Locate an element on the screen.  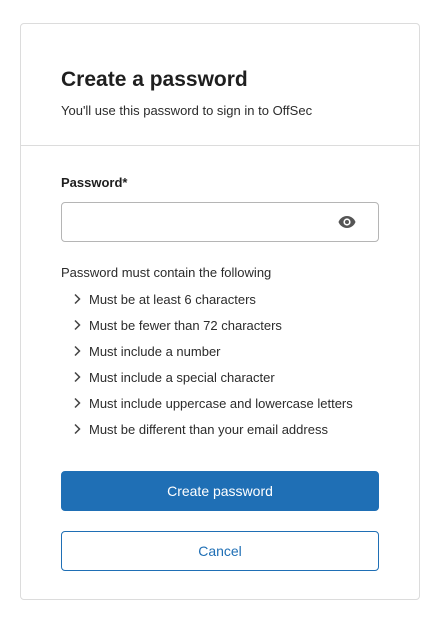
eye-icon is located at coordinates (347, 222).